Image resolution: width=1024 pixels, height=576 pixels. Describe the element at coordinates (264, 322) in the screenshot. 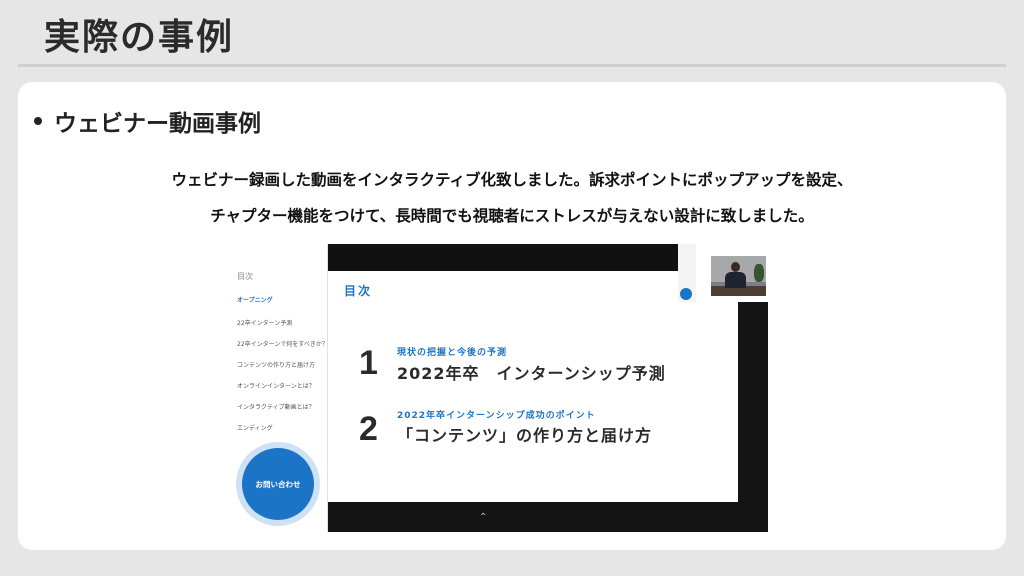

I see `chapter-item: 22卒インターン予測` at that location.